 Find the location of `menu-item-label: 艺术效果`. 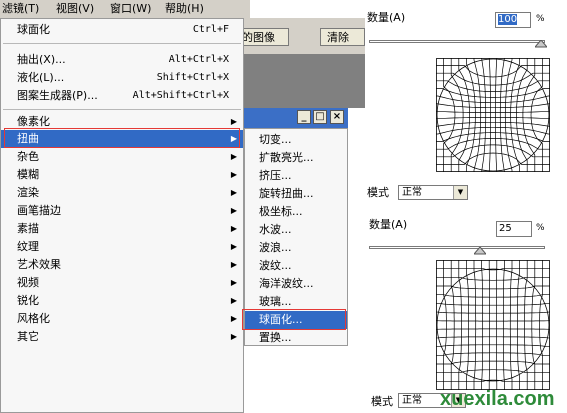

menu-item-label: 艺术效果 is located at coordinates (39, 264).